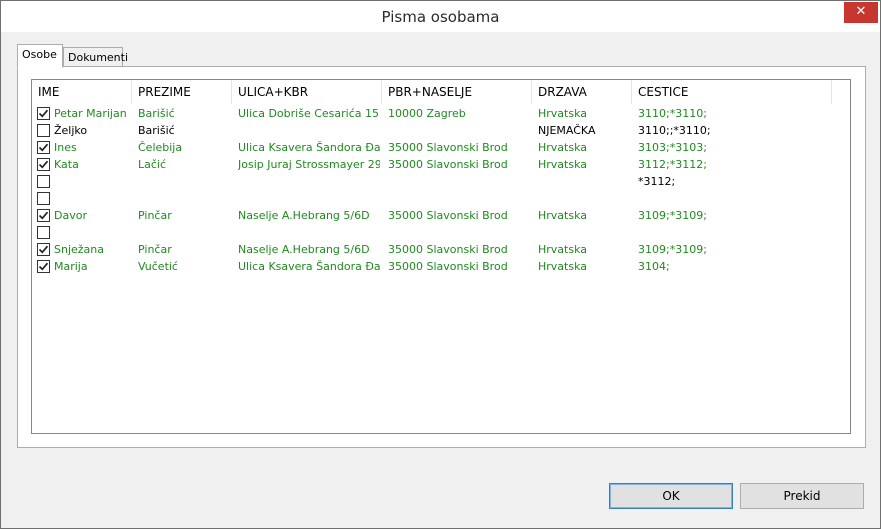  I want to click on column-header-pbr-naselje: PBR+NASELJE, so click(457, 92).